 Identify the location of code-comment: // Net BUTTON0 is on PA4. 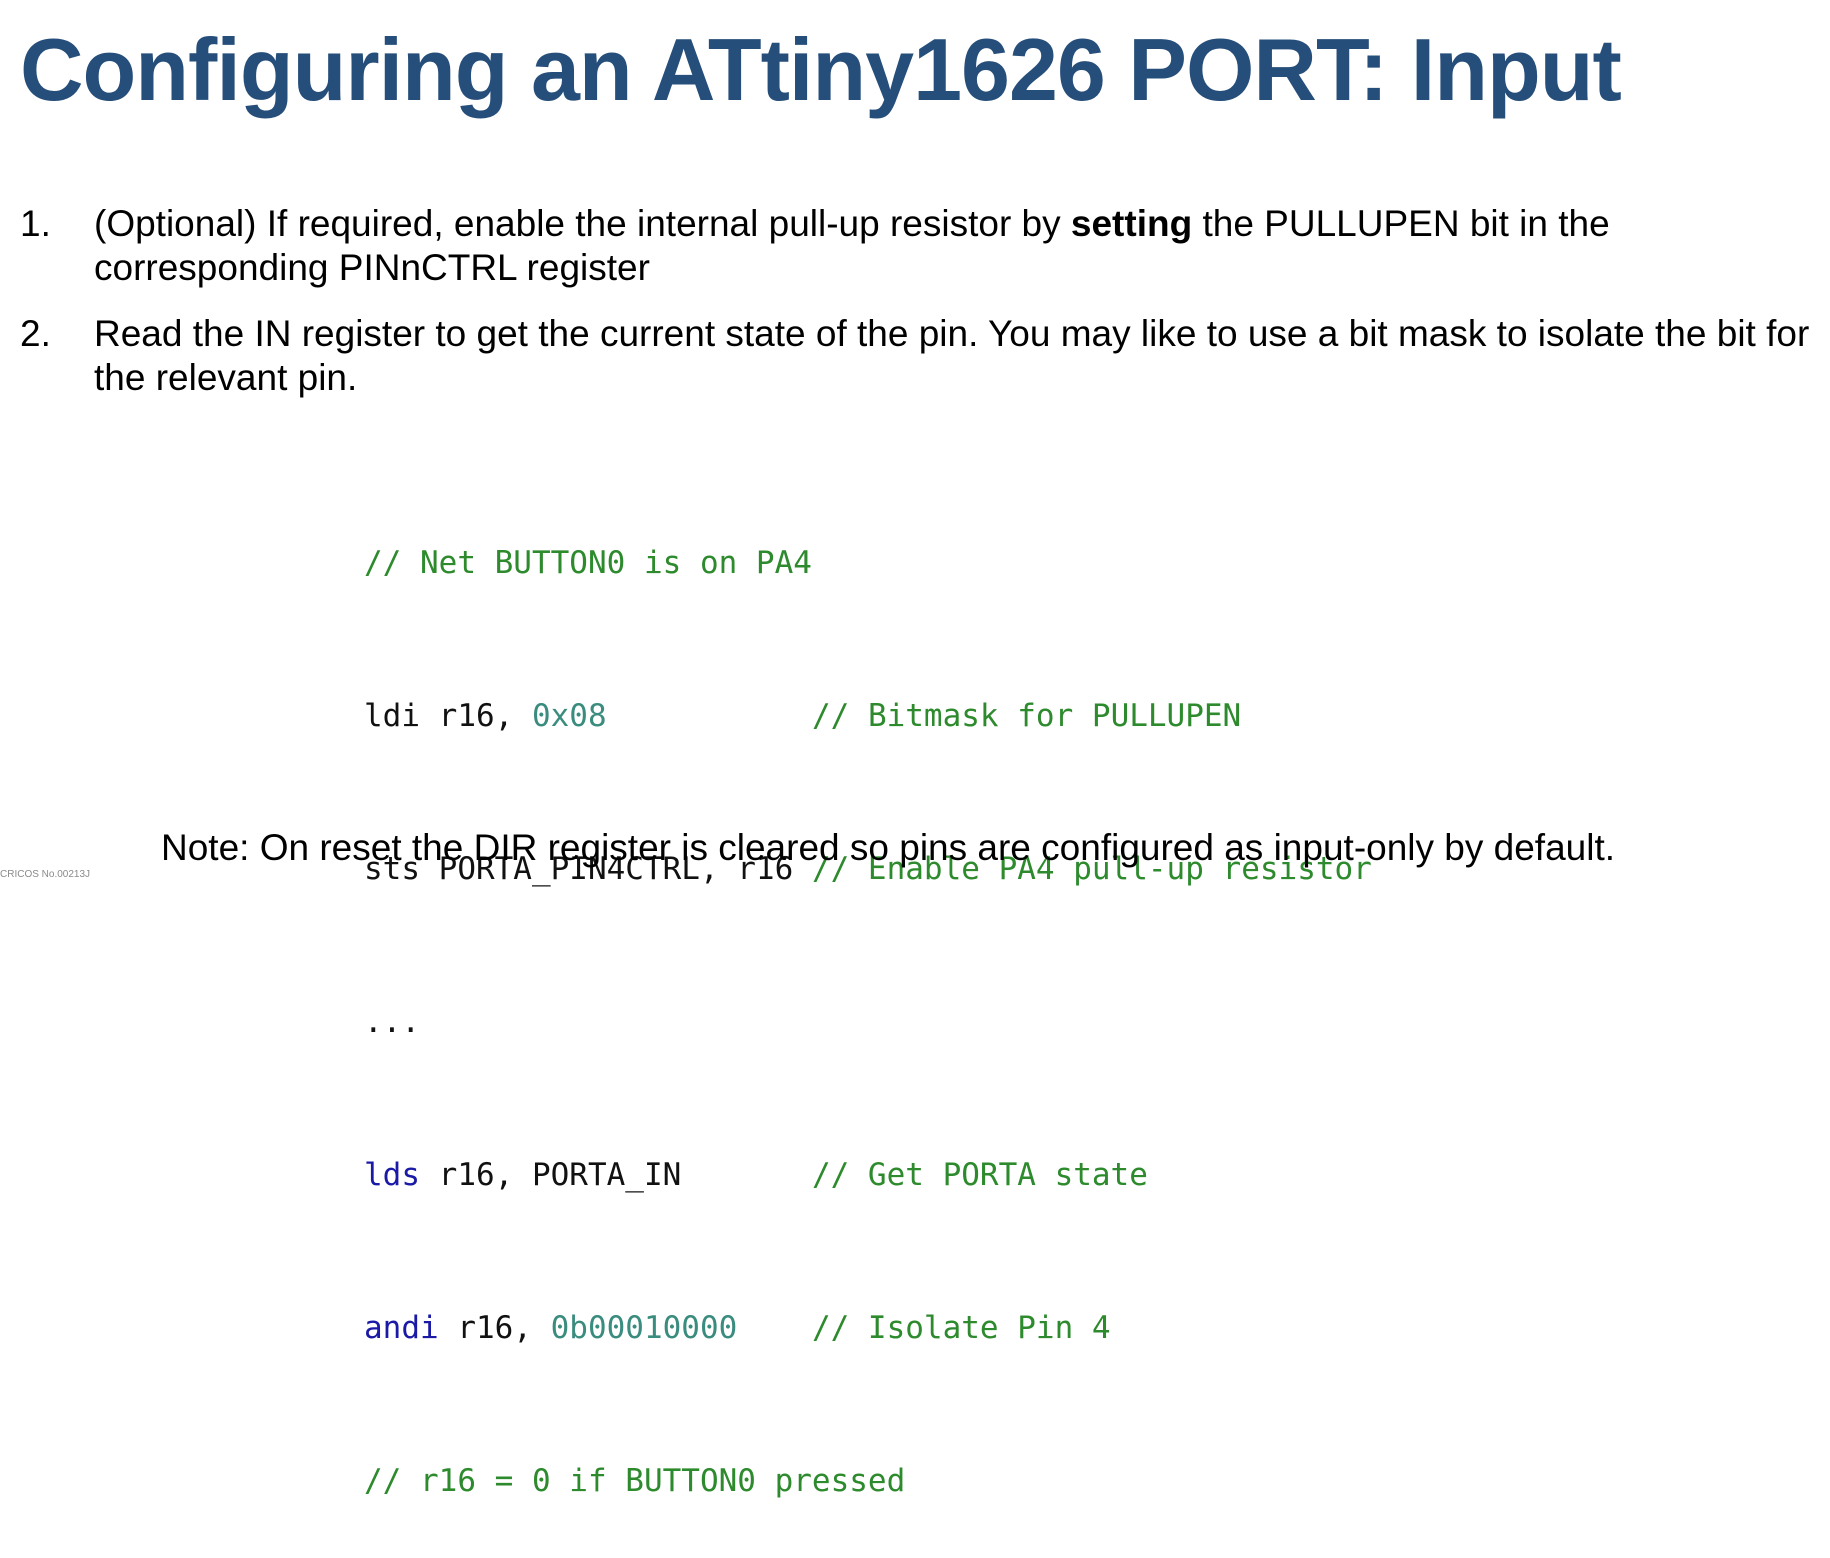
(588, 563).